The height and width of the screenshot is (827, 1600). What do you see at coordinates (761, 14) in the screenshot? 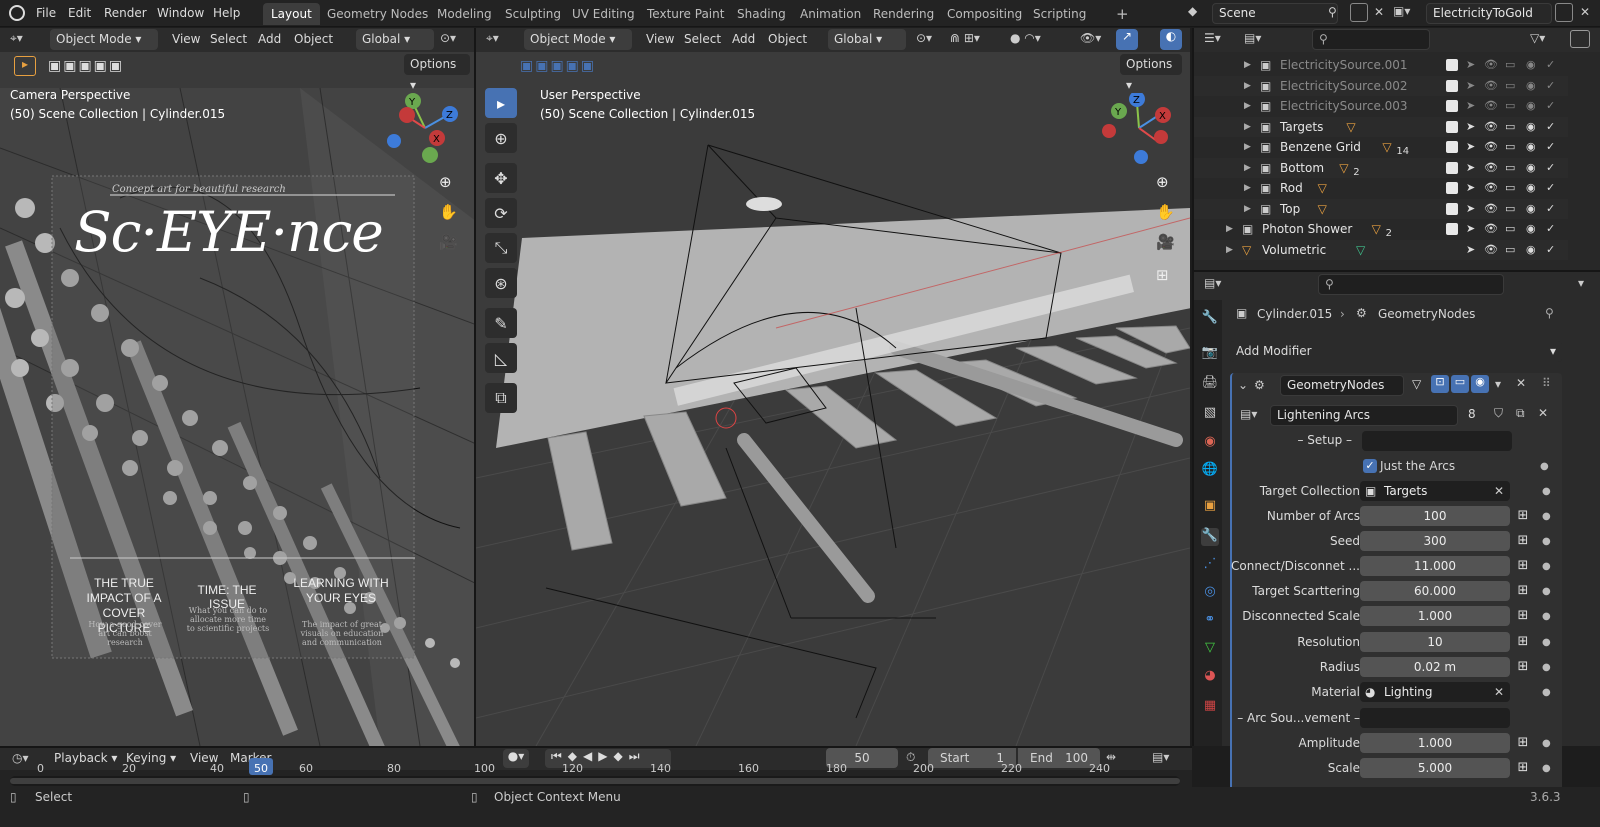
I see `tab-shading: Shading` at bounding box center [761, 14].